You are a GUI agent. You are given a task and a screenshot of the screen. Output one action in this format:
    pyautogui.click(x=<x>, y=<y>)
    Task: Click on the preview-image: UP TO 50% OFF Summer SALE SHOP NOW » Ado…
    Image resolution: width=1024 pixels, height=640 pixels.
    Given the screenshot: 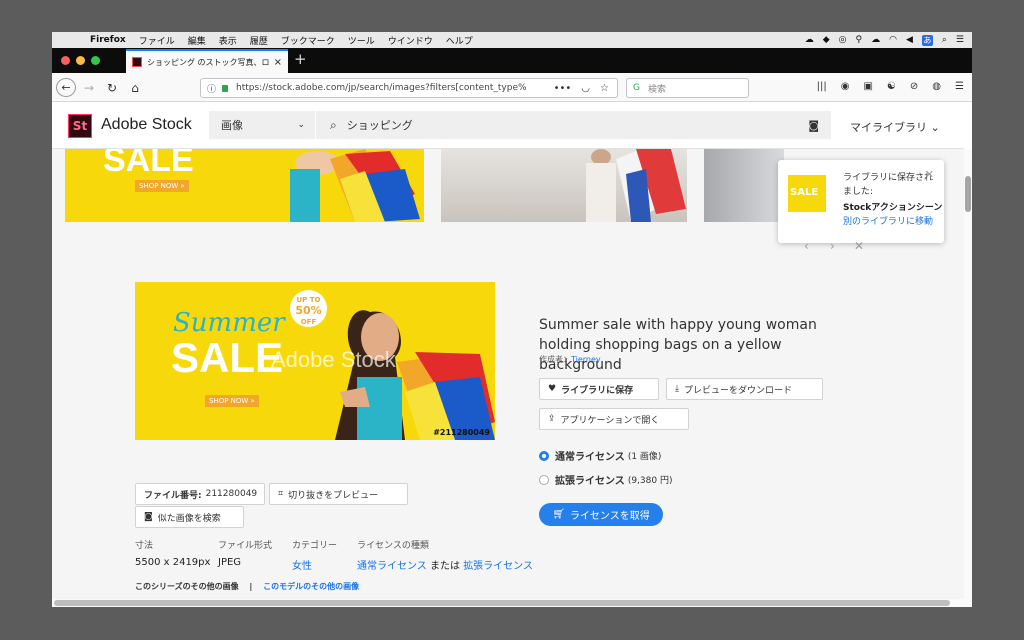 What is the action you would take?
    pyautogui.click(x=315, y=361)
    